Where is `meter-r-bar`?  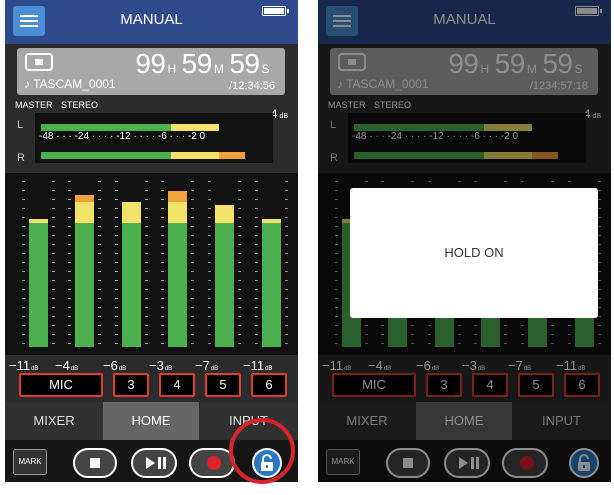
meter-r-bar is located at coordinates (106, 155).